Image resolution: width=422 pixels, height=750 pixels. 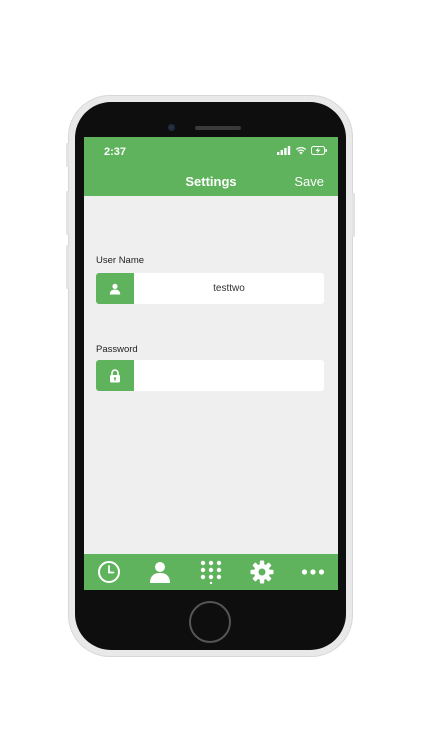 What do you see at coordinates (67, 155) in the screenshot?
I see `mute-switch` at bounding box center [67, 155].